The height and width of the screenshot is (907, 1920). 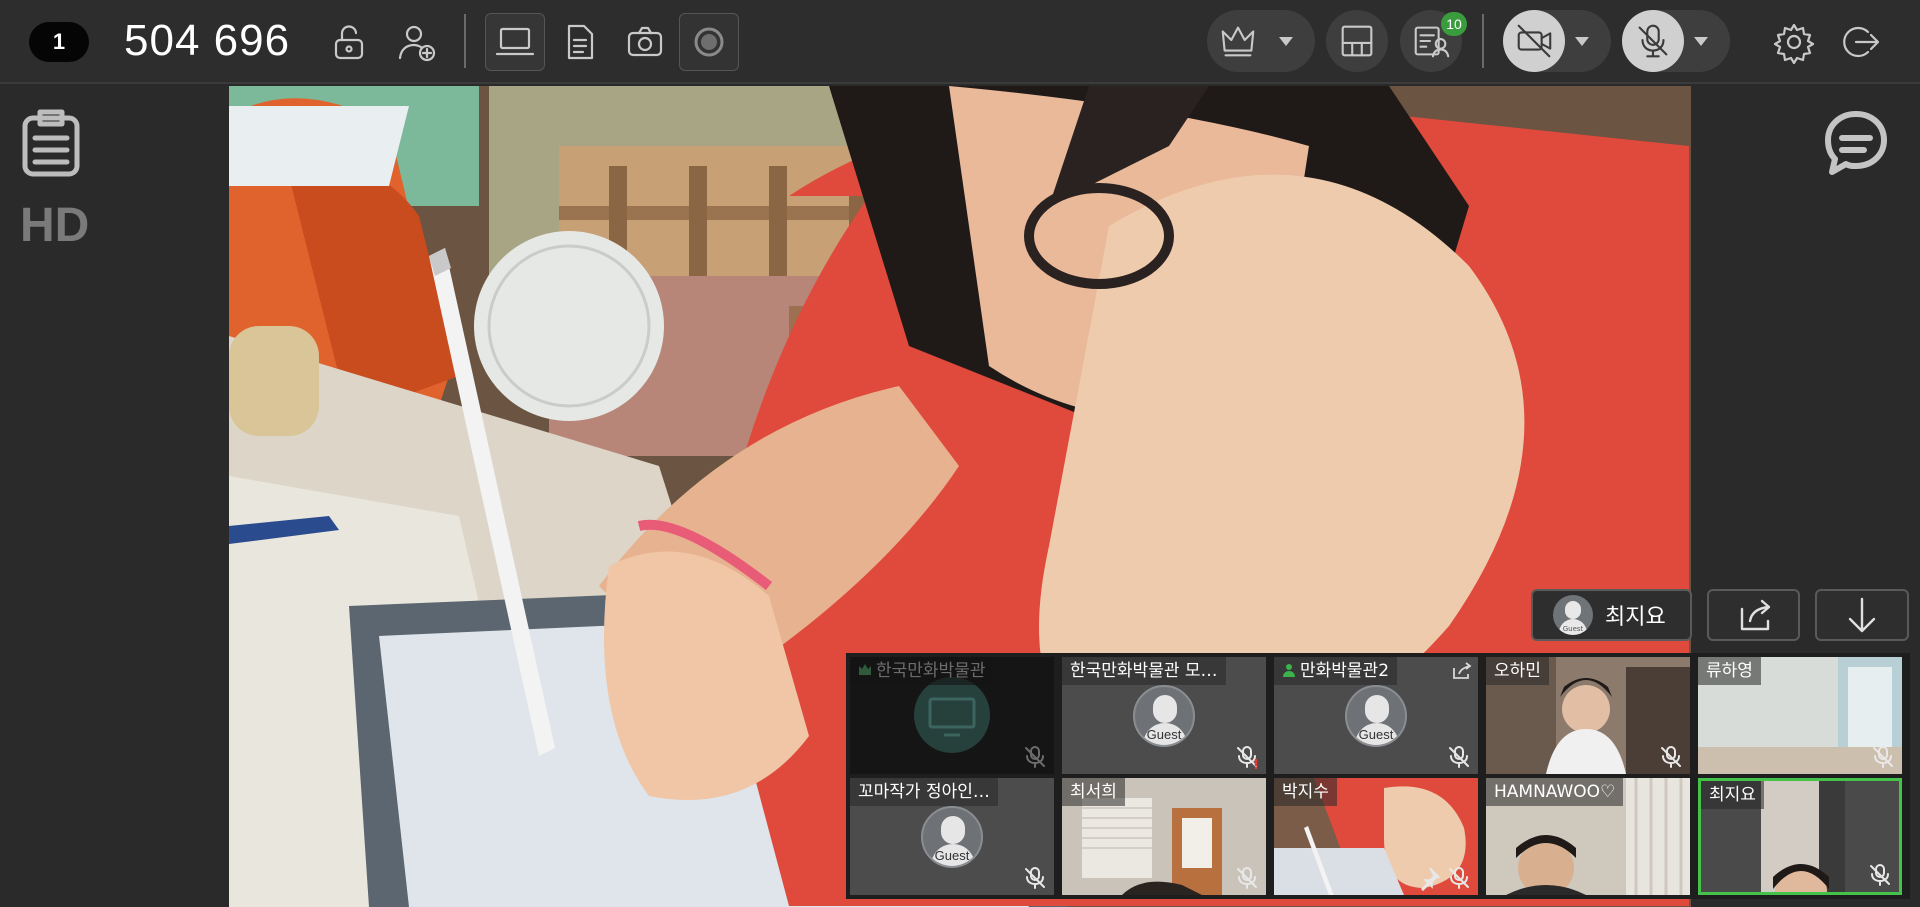 What do you see at coordinates (349, 42) in the screenshot?
I see `unlock-icon` at bounding box center [349, 42].